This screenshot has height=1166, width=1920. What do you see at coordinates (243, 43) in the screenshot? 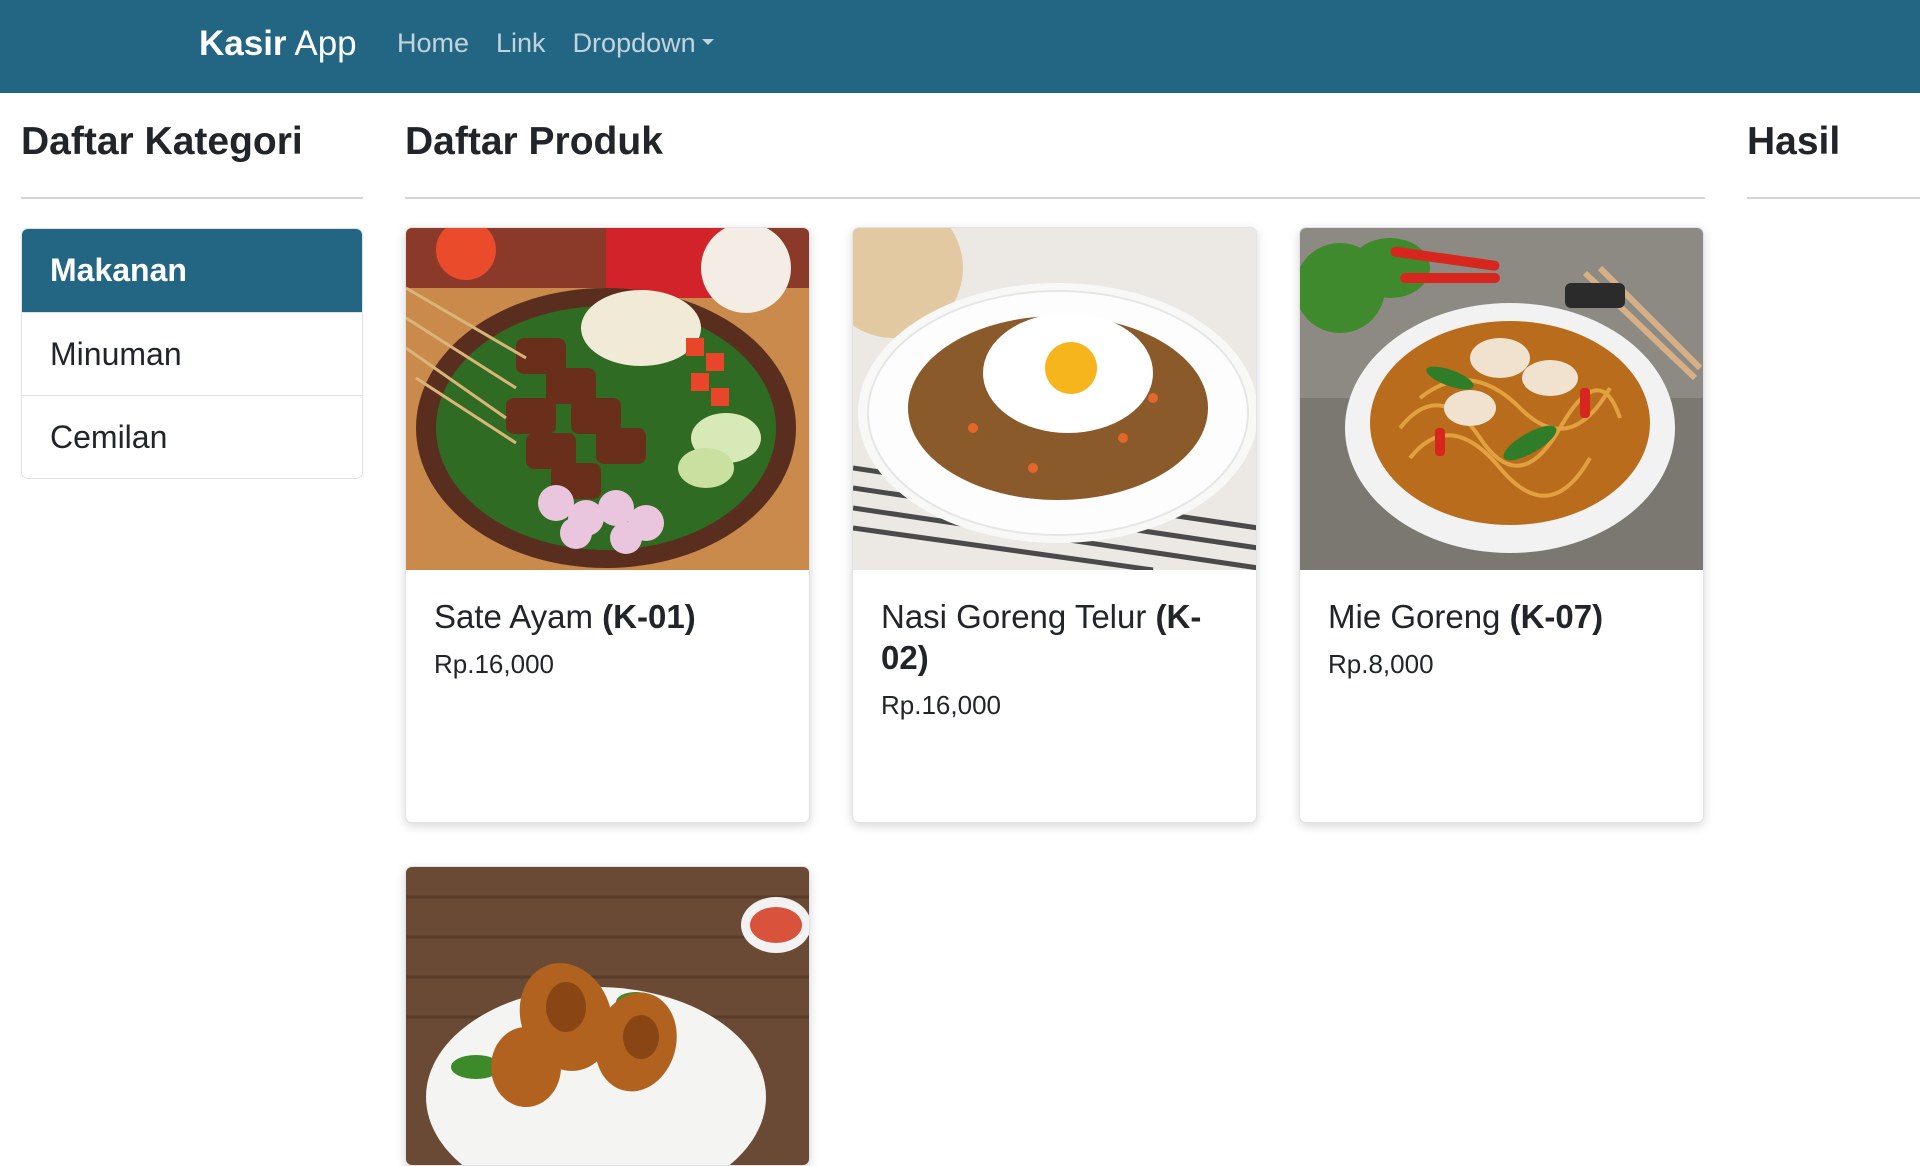
I see `brand-bold: Kasir` at bounding box center [243, 43].